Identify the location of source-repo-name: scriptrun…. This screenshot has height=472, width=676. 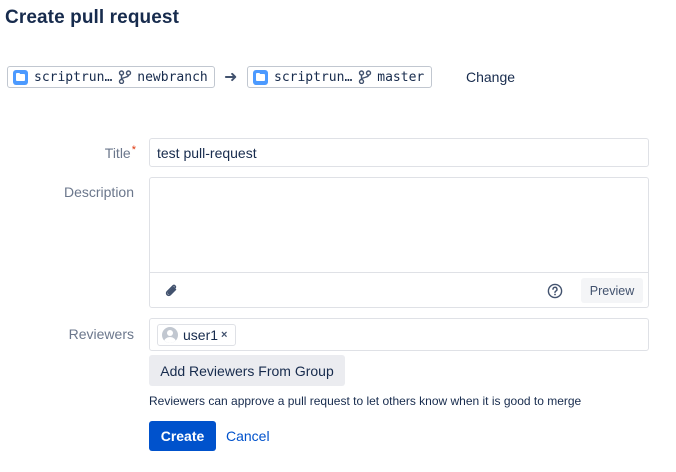
(73, 77).